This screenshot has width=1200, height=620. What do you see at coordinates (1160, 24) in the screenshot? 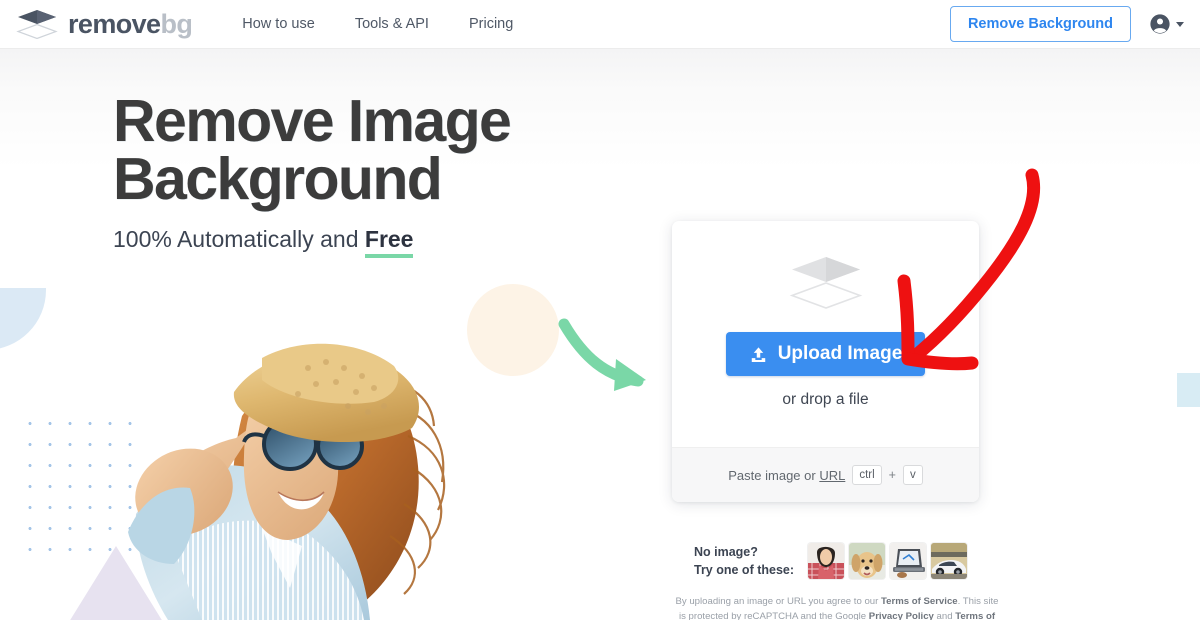
I see `account-circle-icon` at bounding box center [1160, 24].